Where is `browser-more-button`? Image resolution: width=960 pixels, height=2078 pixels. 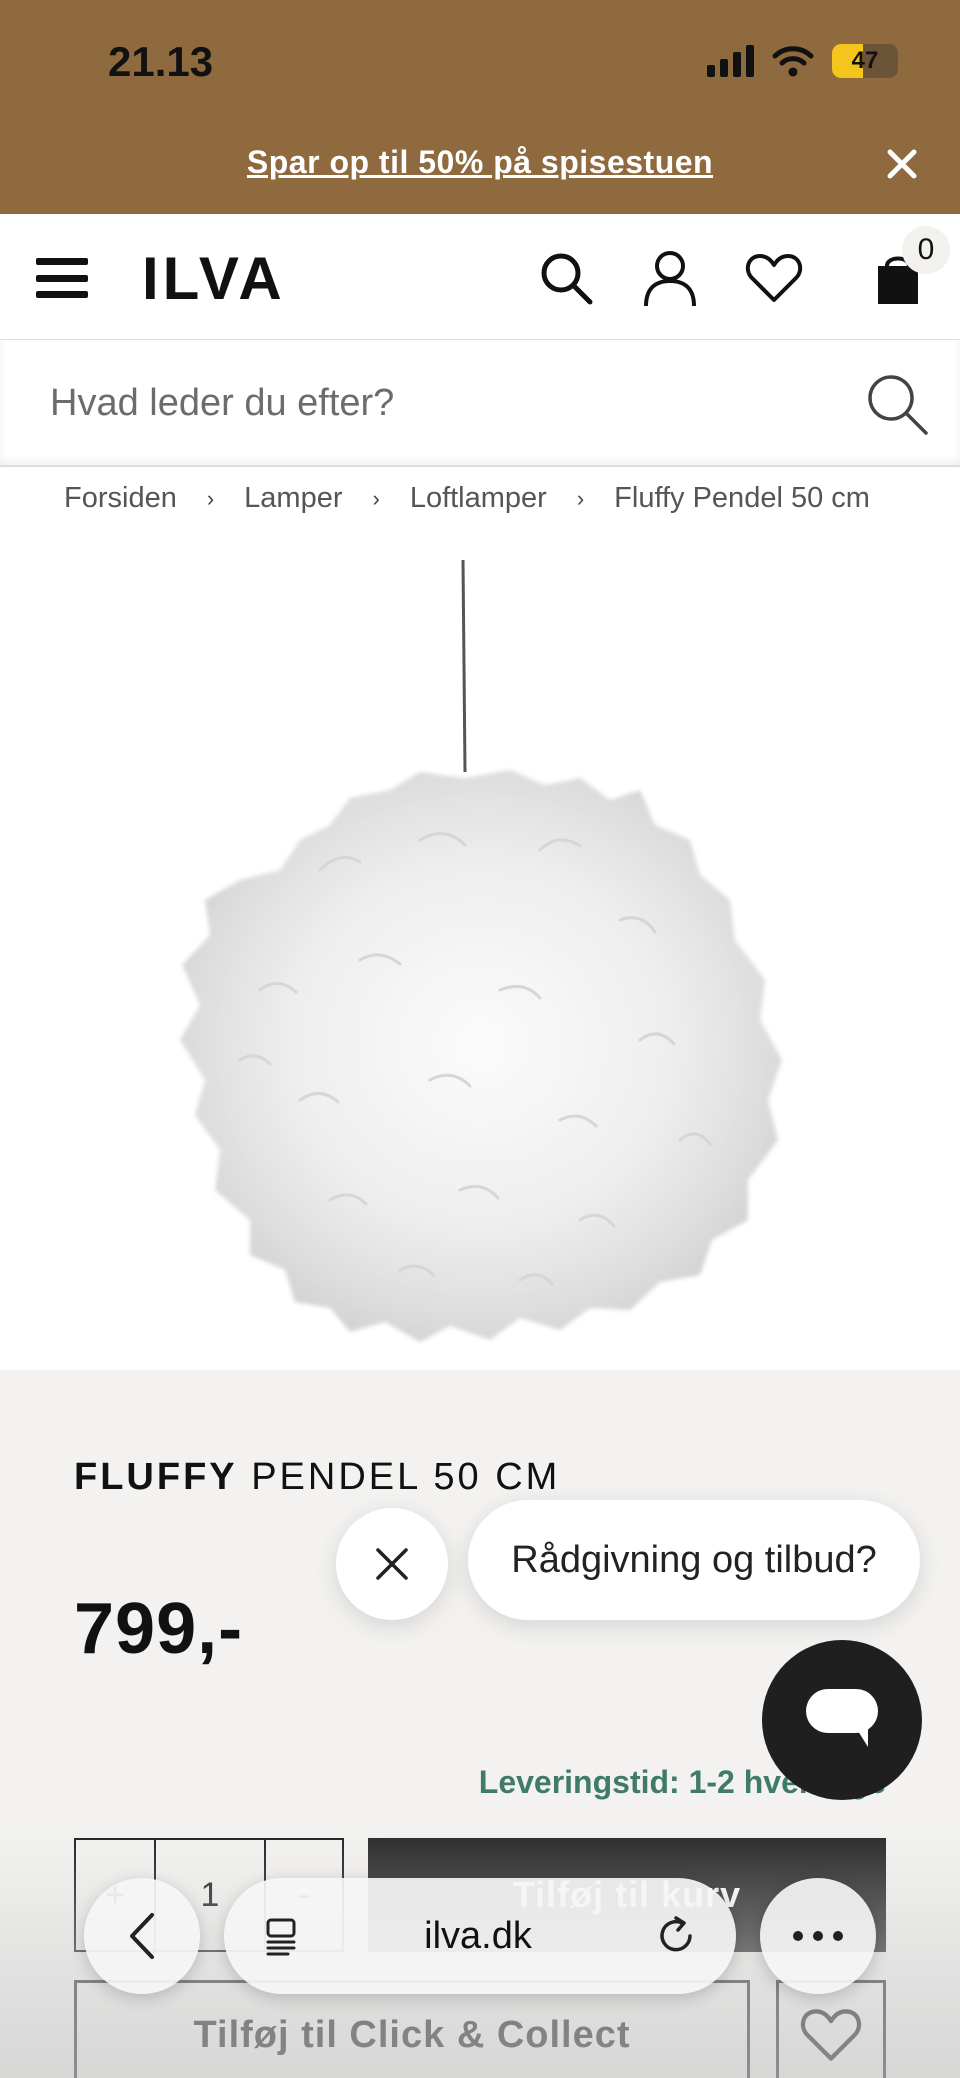
browser-more-button is located at coordinates (818, 1936).